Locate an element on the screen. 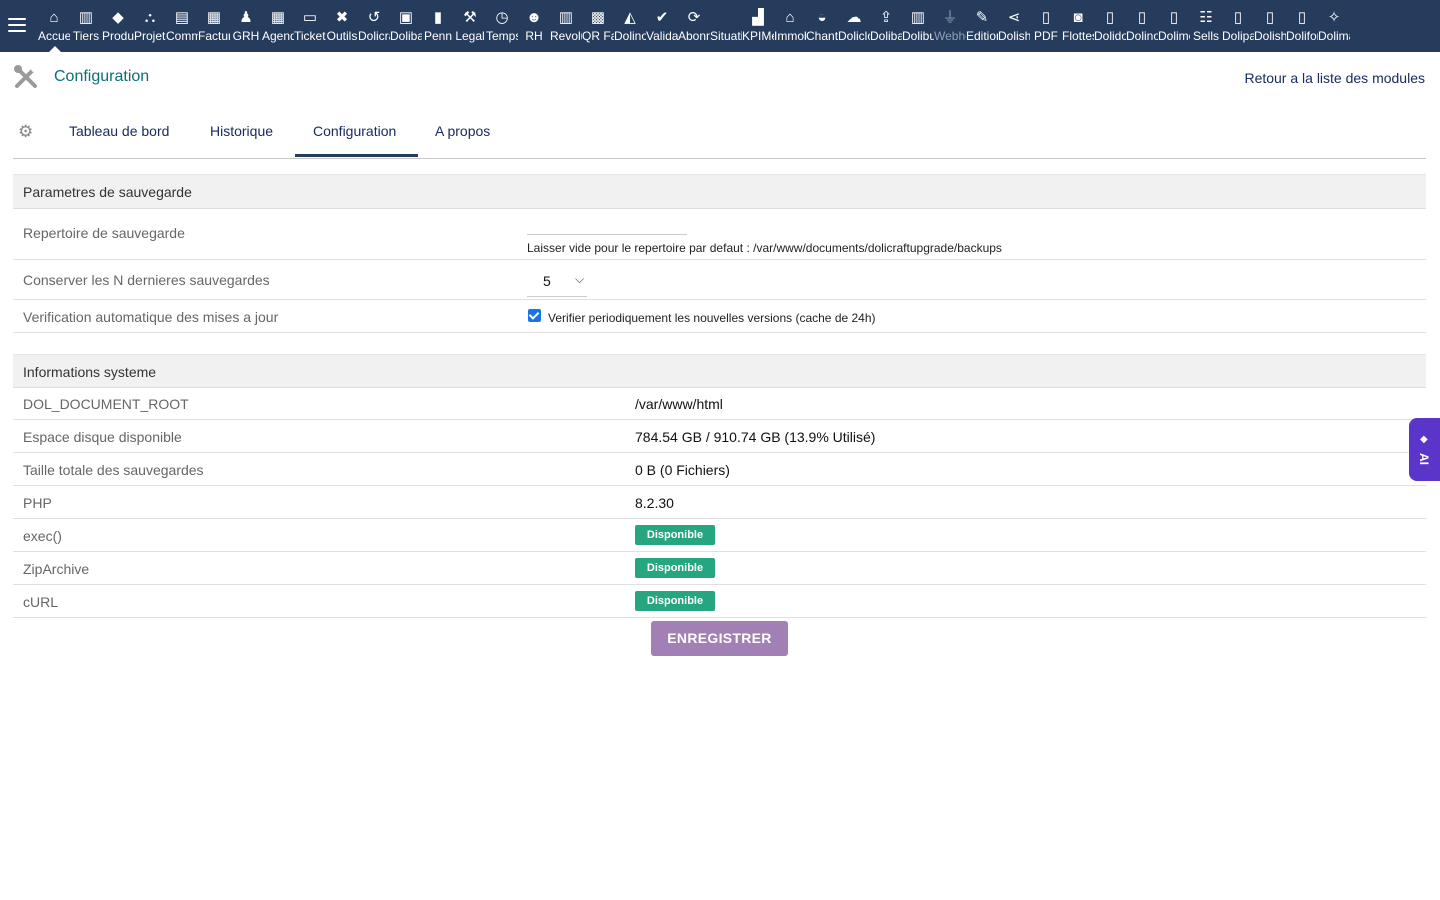  menu-item: ▯ Dolipage is located at coordinates (1238, 26).